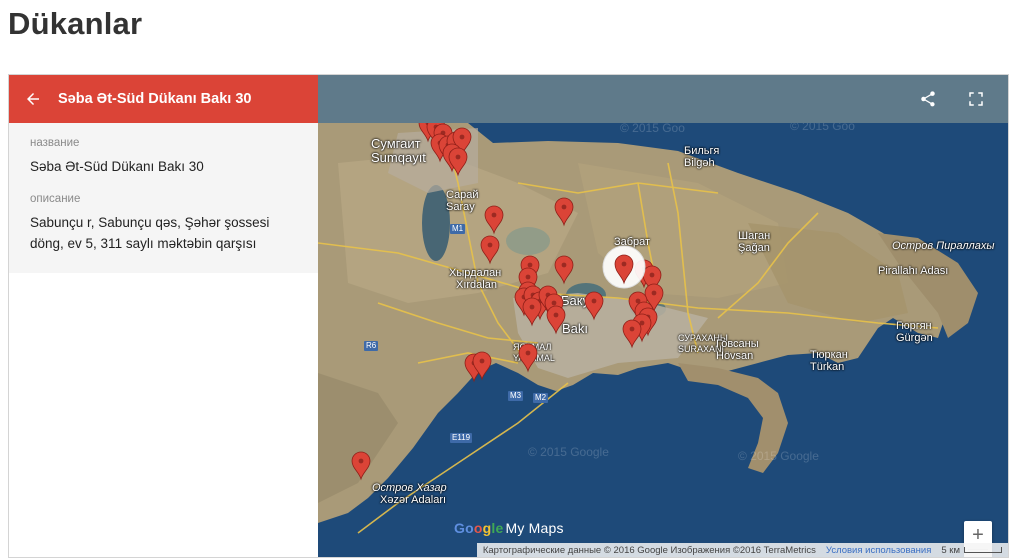  I want to click on panel-header: Səba Ət-Süd Dükanı Bakı 30, so click(163, 99).